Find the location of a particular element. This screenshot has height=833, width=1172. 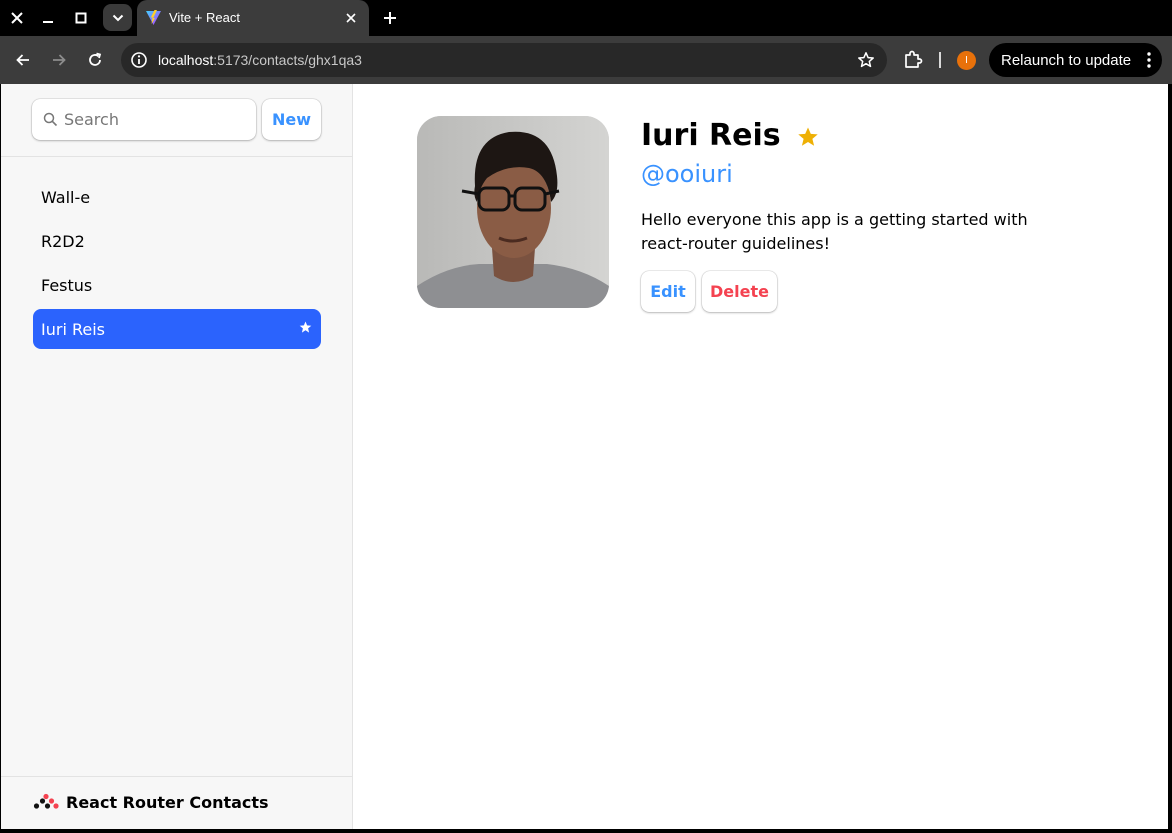

arrow-right-icon is located at coordinates (59, 60).